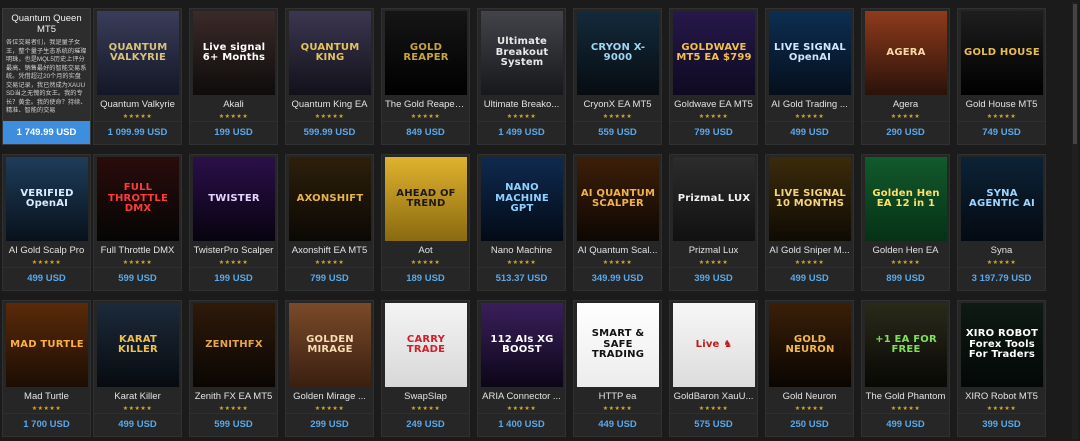  I want to click on product-price: 290 USD, so click(905, 132).